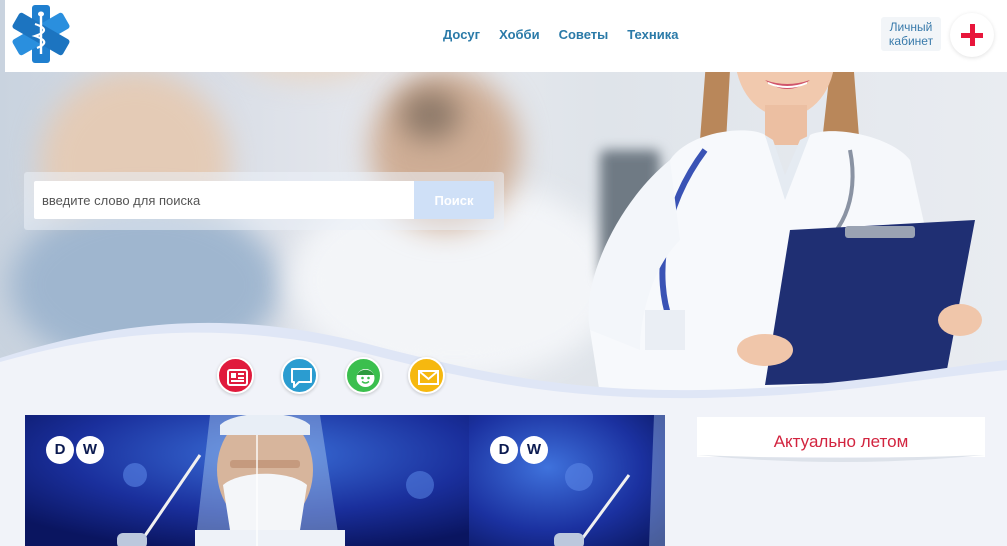 The width and height of the screenshot is (1007, 546). What do you see at coordinates (299, 375) in the screenshot?
I see `chat-icon` at bounding box center [299, 375].